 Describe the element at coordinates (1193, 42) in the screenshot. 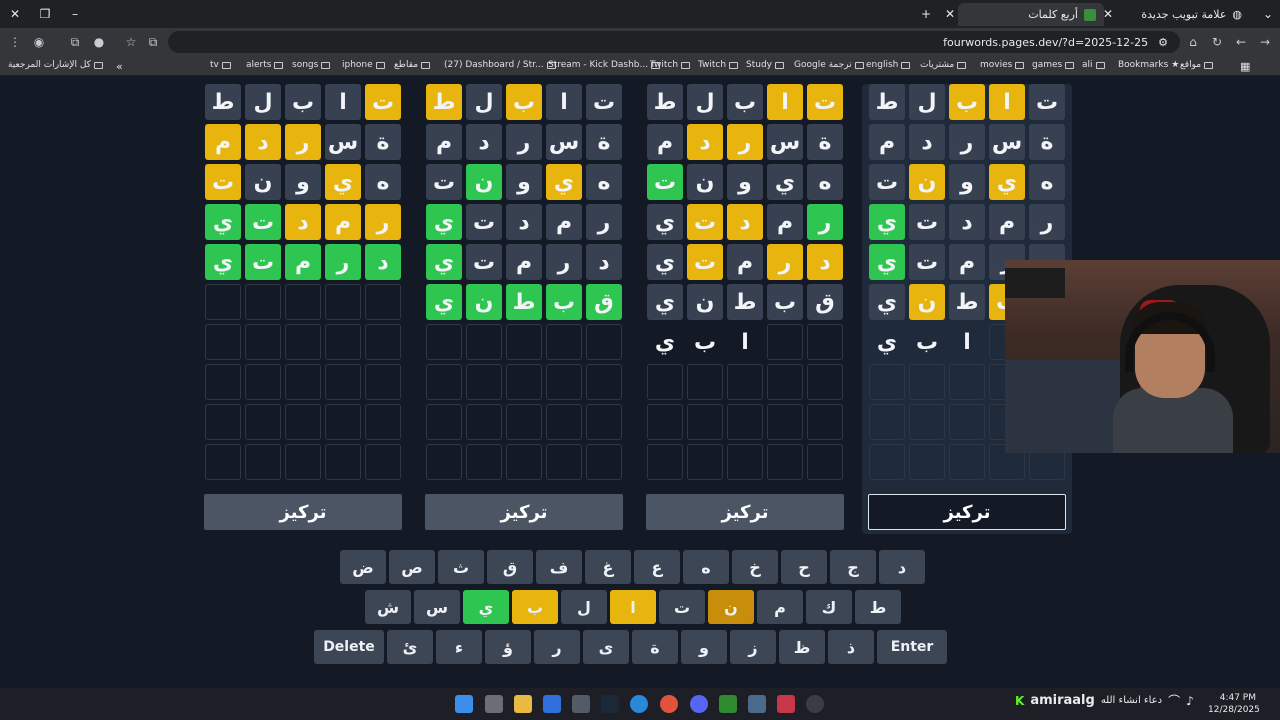

I see `home-icon: ⌂` at that location.